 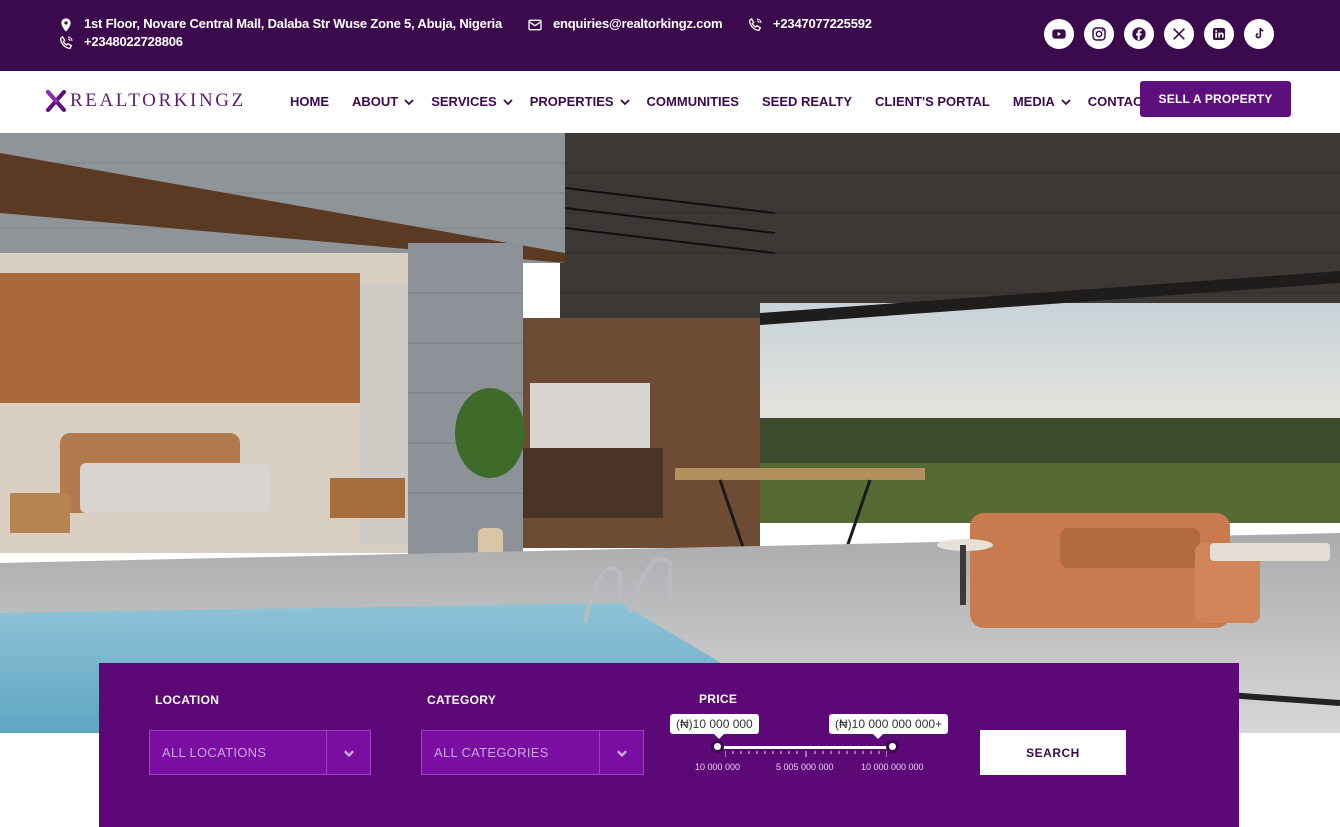 I want to click on brand-logo: REALTORKINGZ, so click(x=146, y=101).